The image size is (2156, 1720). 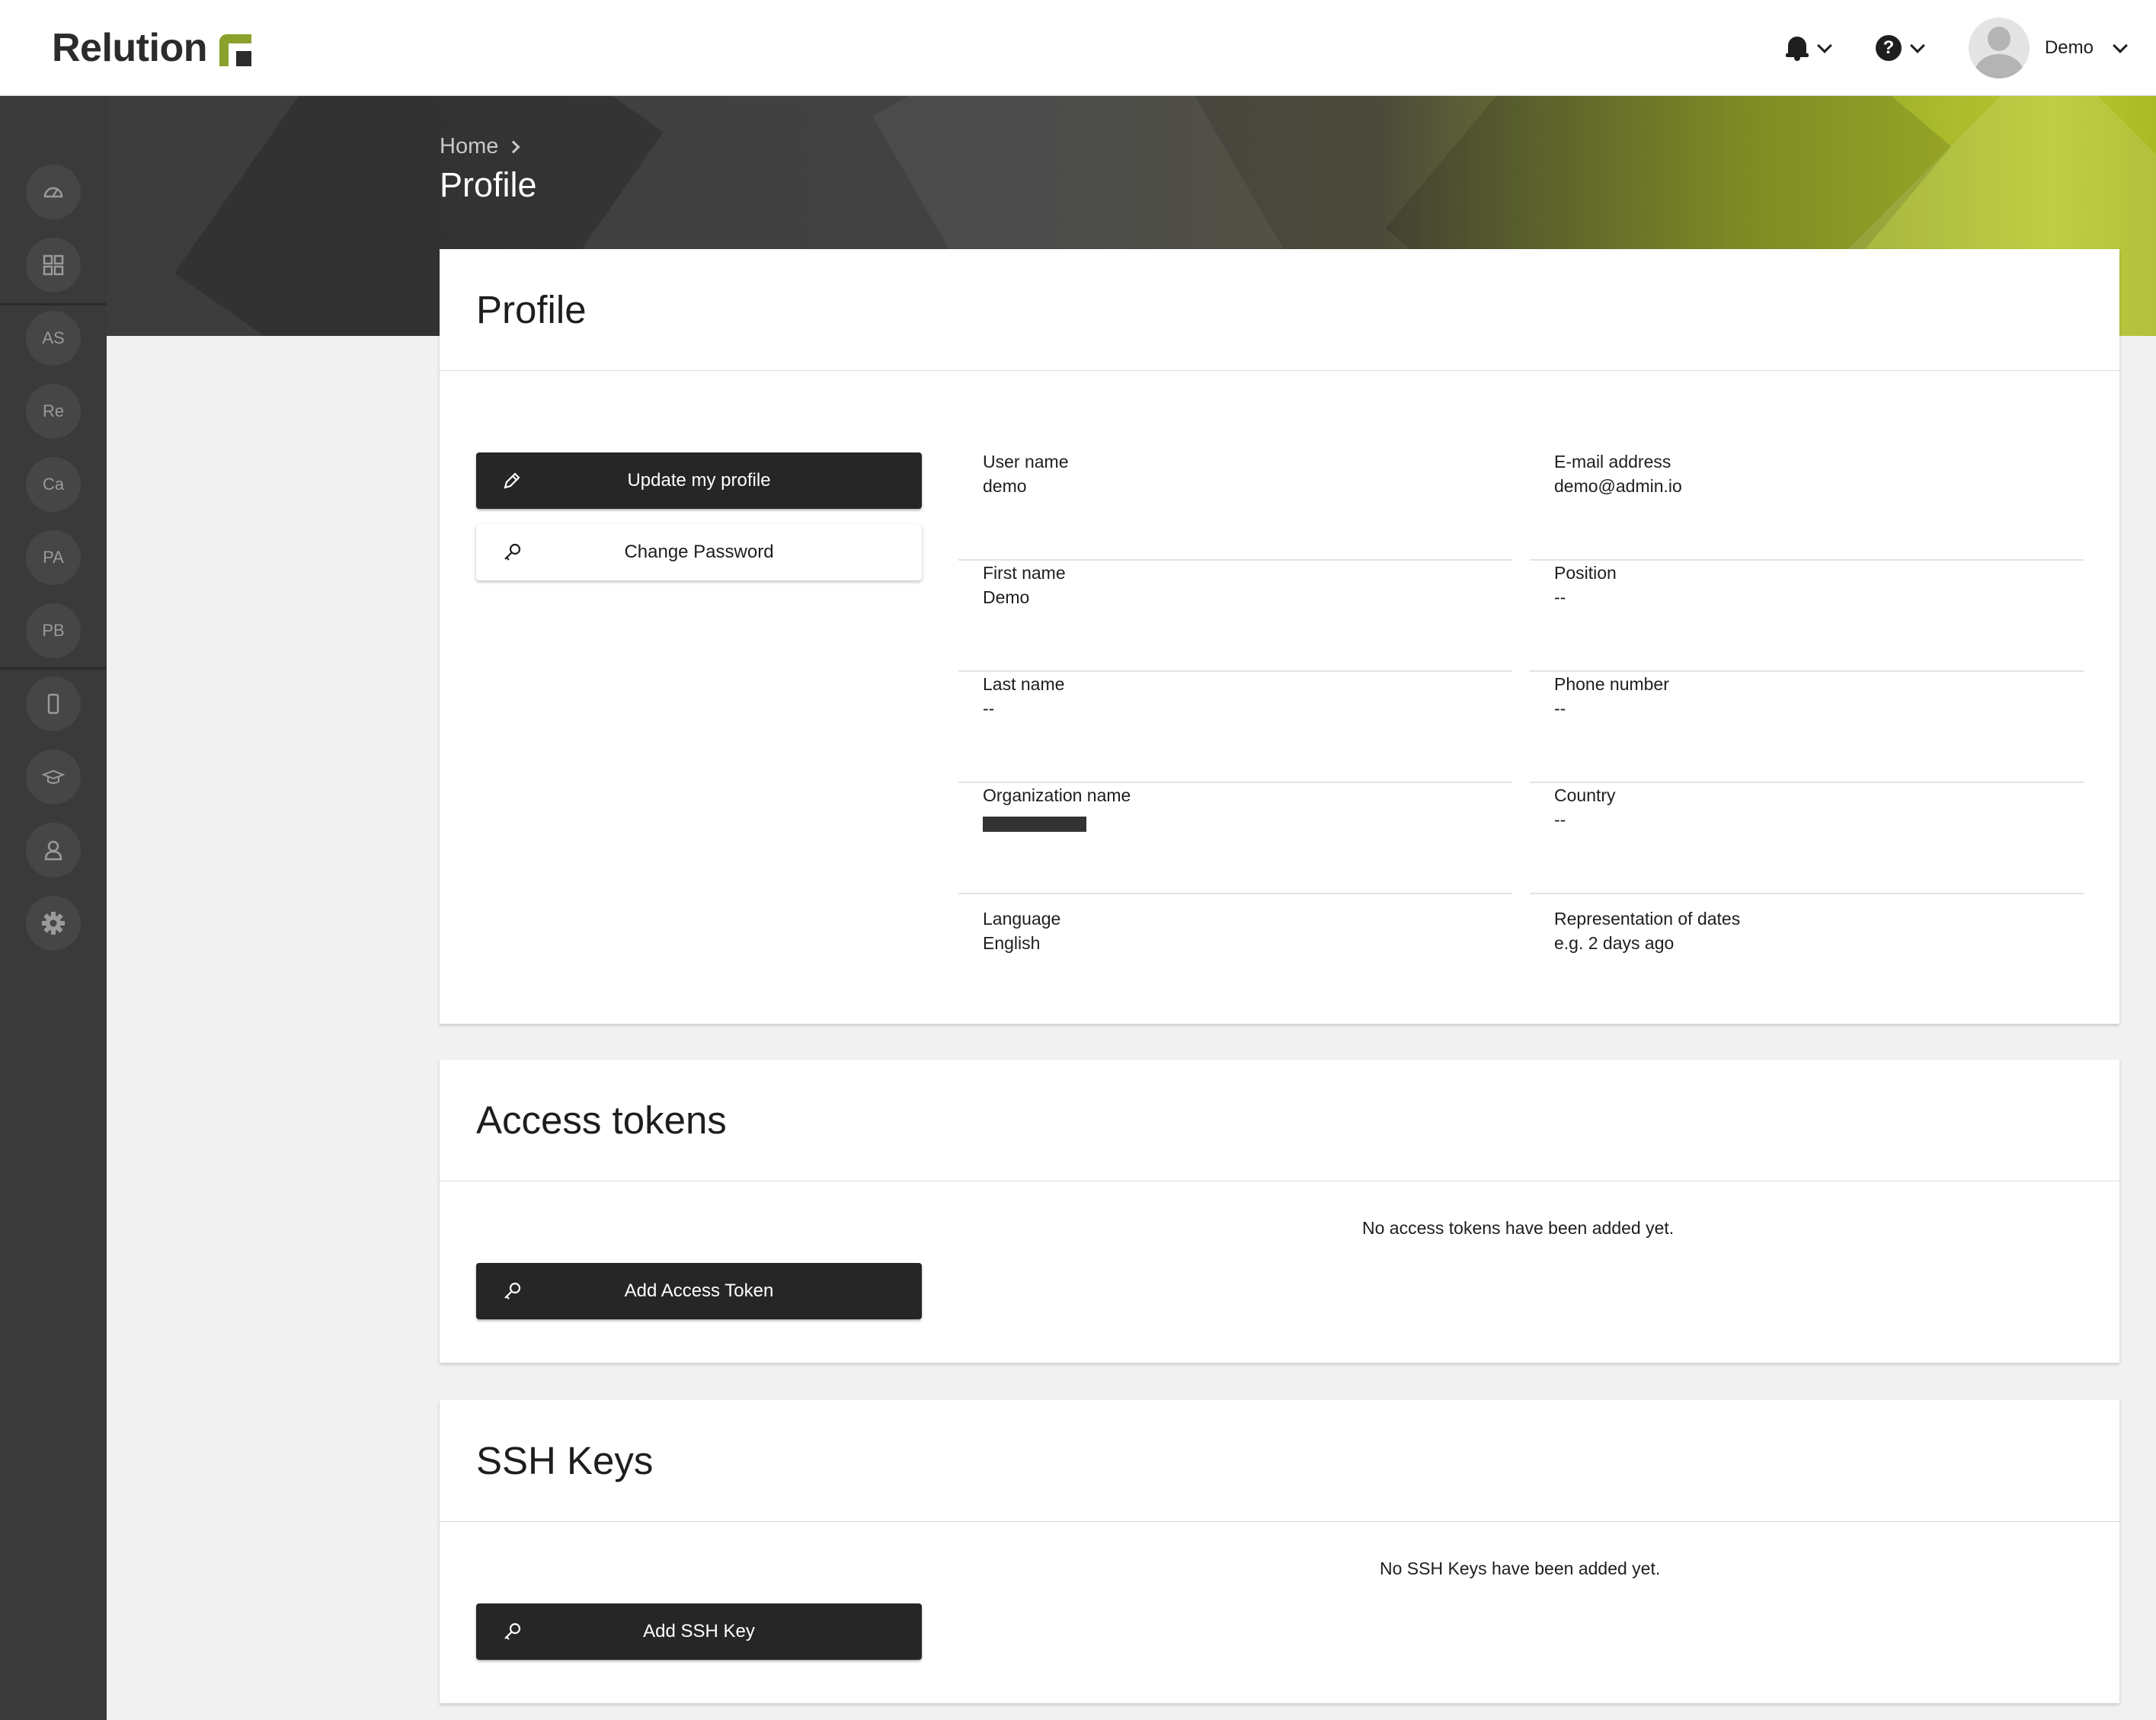 What do you see at coordinates (1518, 1228) in the screenshot?
I see `empty-message: No access tokens have been added yet.` at bounding box center [1518, 1228].